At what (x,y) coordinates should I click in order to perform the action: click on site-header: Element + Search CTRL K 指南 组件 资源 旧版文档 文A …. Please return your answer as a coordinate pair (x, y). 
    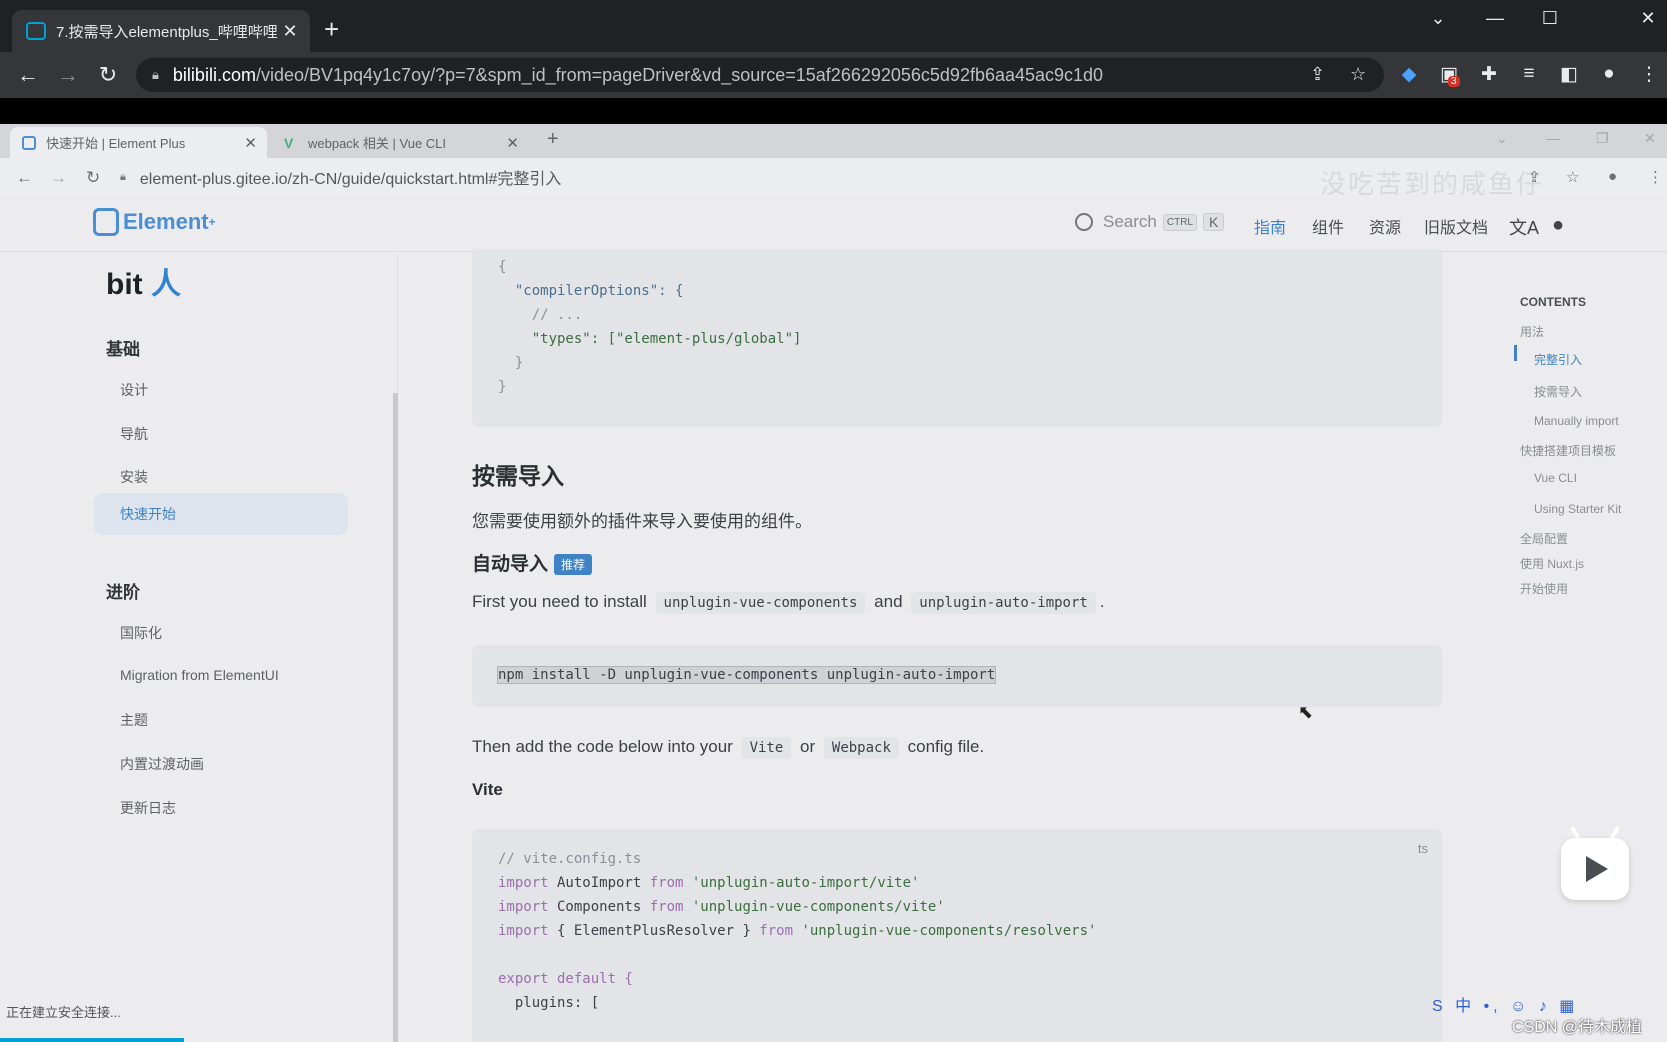
    Looking at the image, I should click on (833, 224).